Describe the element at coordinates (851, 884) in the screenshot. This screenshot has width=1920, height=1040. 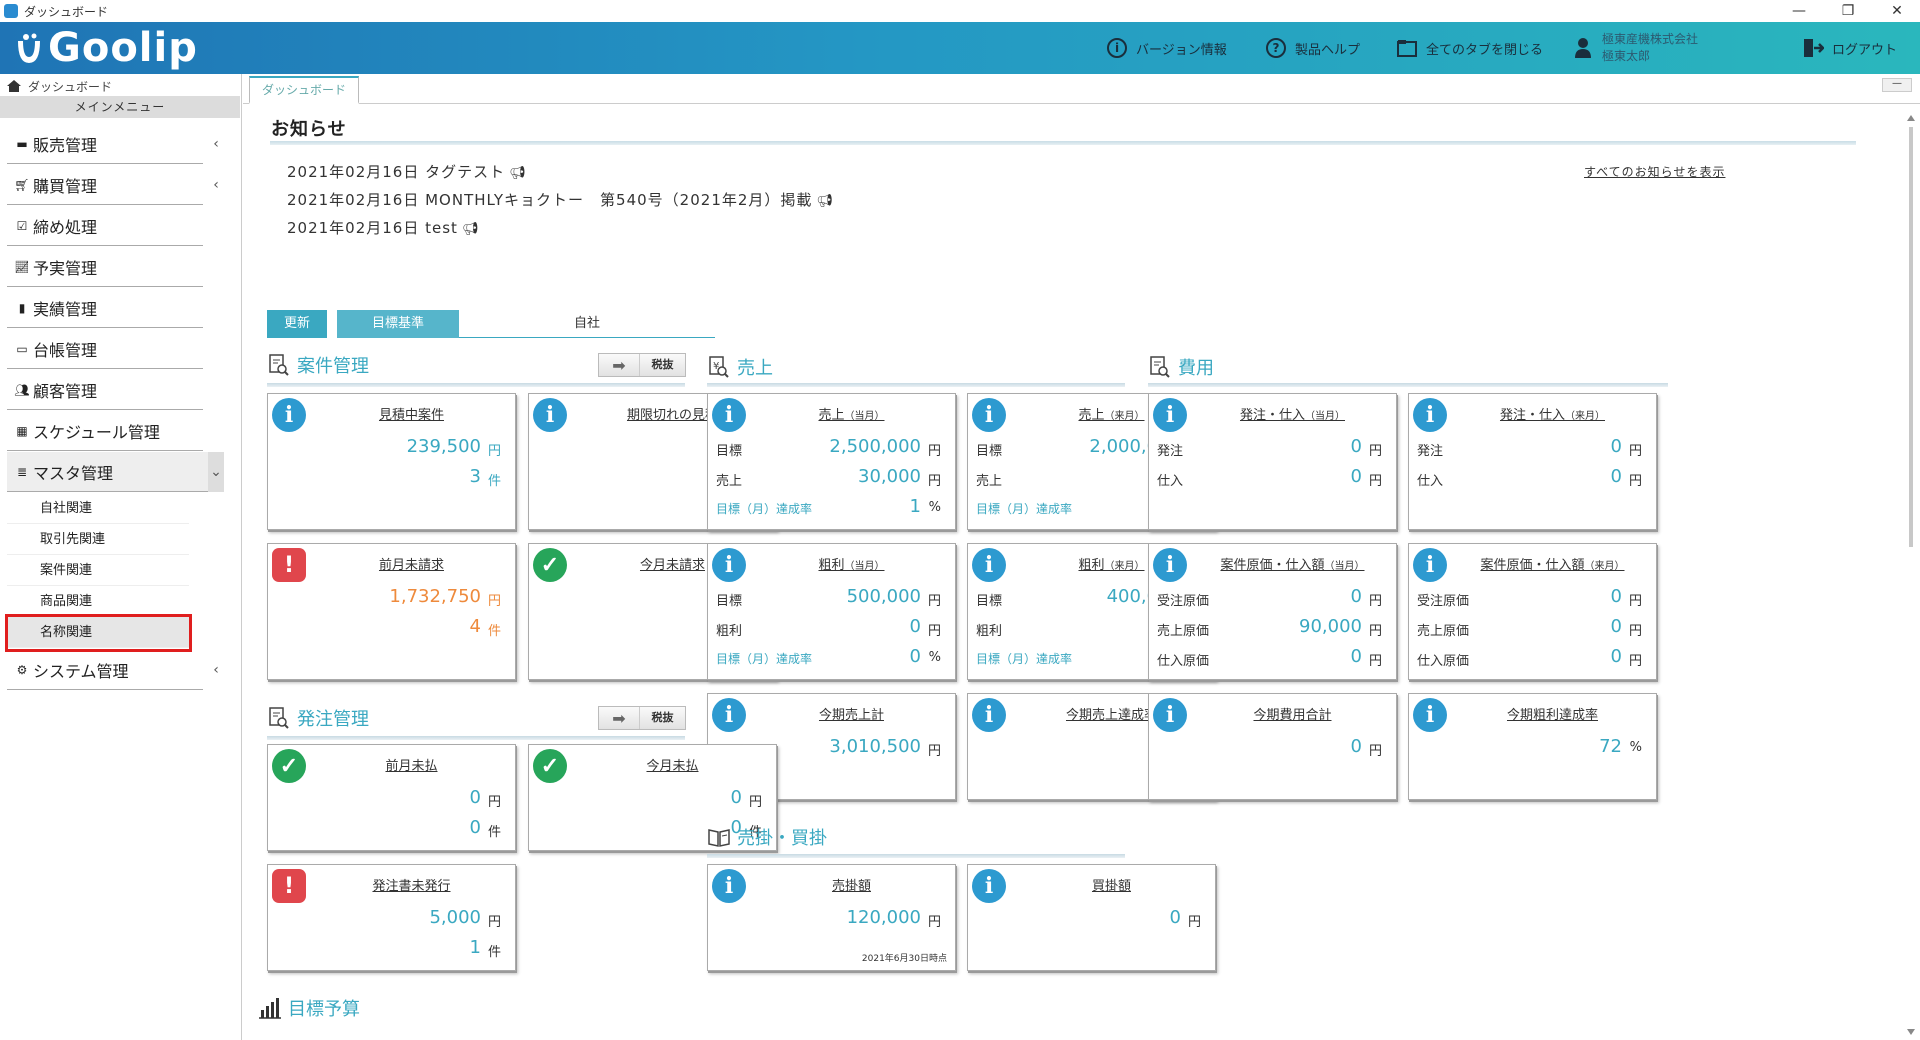
I see `card-title: 売掛額` at that location.